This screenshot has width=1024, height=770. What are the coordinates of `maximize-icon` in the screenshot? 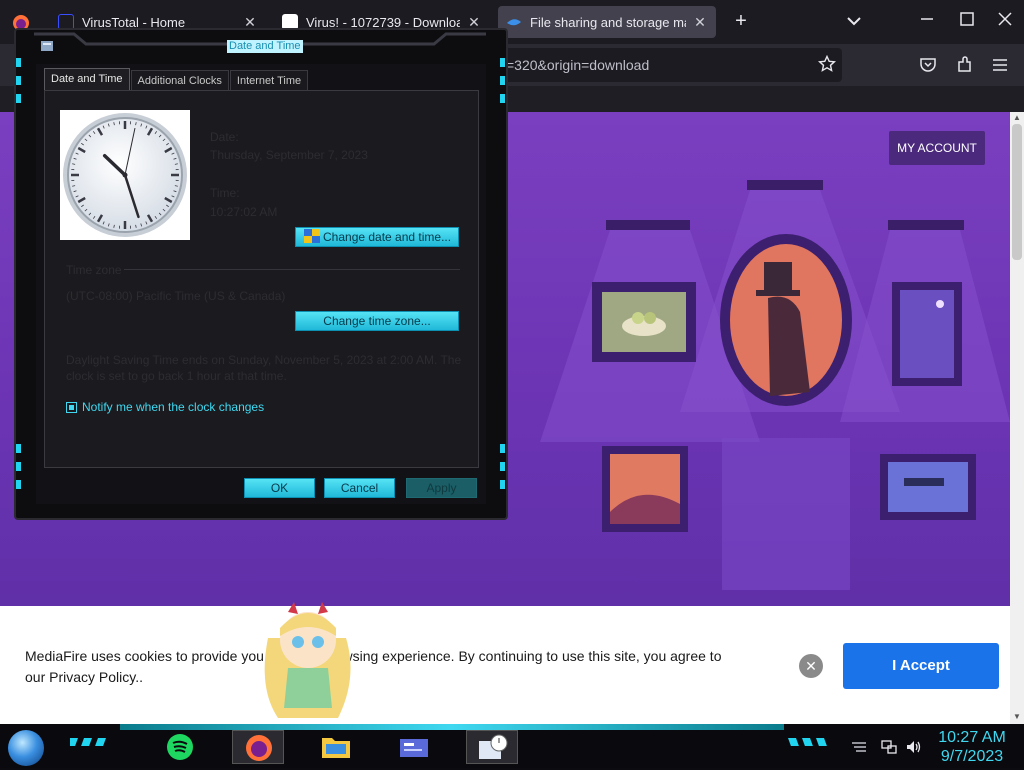 It's located at (967, 19).